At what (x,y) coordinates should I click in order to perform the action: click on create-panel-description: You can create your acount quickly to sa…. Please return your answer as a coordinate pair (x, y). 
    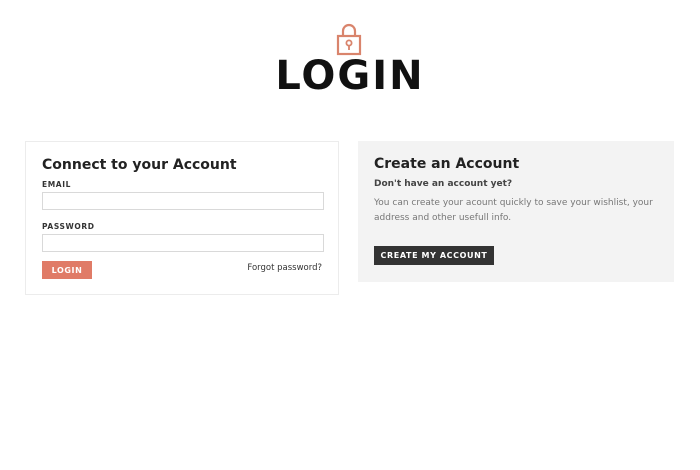
    Looking at the image, I should click on (513, 210).